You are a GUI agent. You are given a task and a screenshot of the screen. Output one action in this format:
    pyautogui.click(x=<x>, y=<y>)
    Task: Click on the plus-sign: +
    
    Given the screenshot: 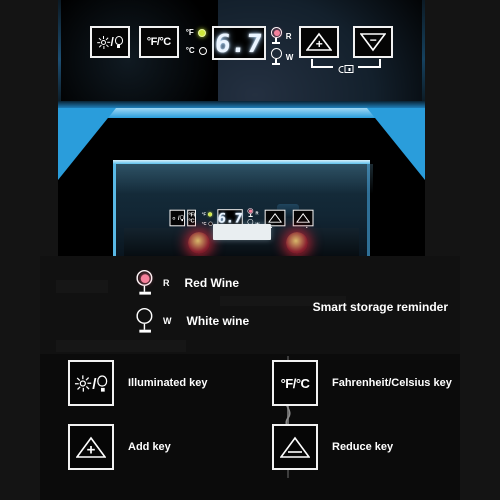 What is the action you would take?
    pyautogui.click(x=319, y=44)
    